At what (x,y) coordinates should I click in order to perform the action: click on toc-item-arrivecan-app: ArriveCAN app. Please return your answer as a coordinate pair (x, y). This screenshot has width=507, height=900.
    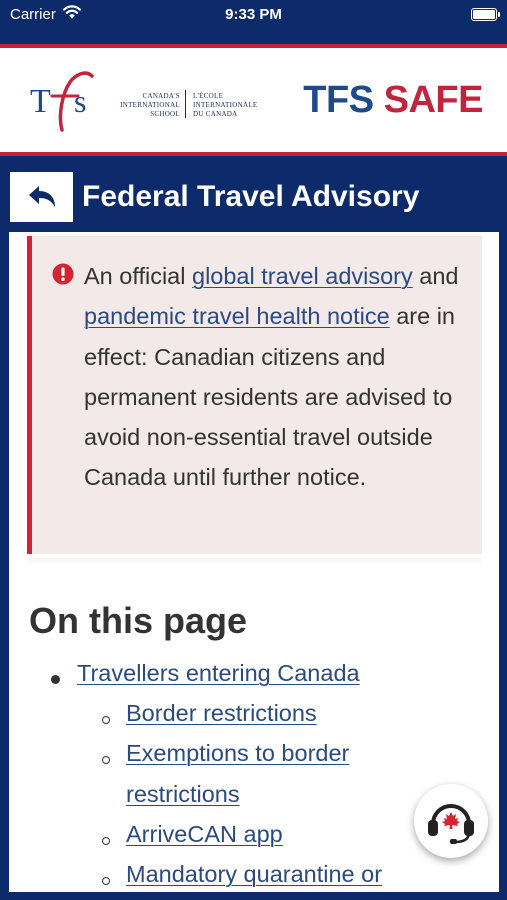
    Looking at the image, I should click on (204, 834).